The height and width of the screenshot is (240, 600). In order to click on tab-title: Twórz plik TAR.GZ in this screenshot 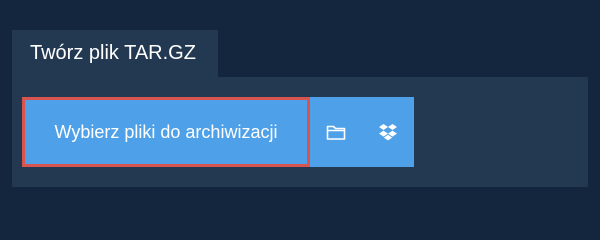, I will do `click(113, 53)`.